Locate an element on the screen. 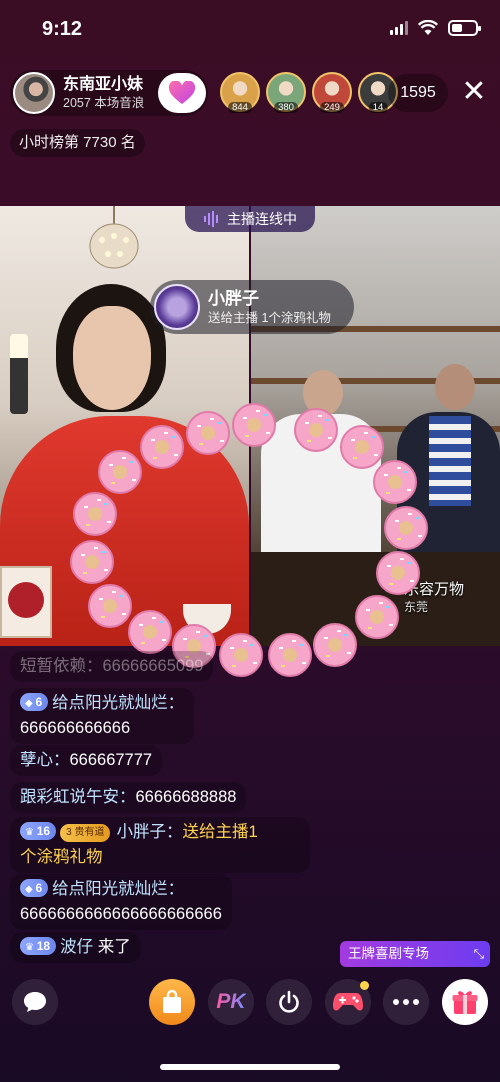 The height and width of the screenshot is (1082, 500). expand-icon: ⤡ is located at coordinates (478, 953).